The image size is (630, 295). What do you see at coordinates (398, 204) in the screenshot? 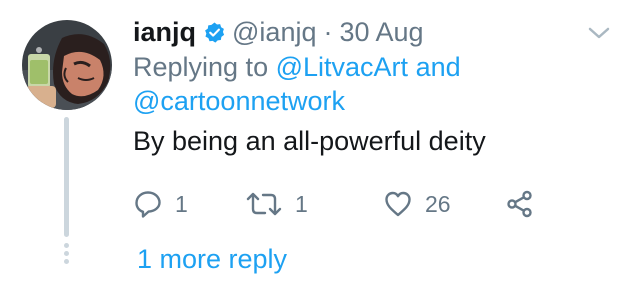
I see `heart-icon` at bounding box center [398, 204].